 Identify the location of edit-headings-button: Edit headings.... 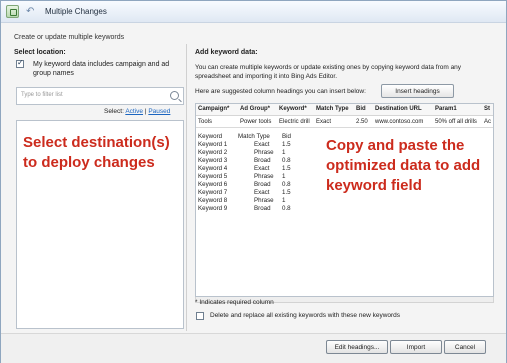
(357, 347).